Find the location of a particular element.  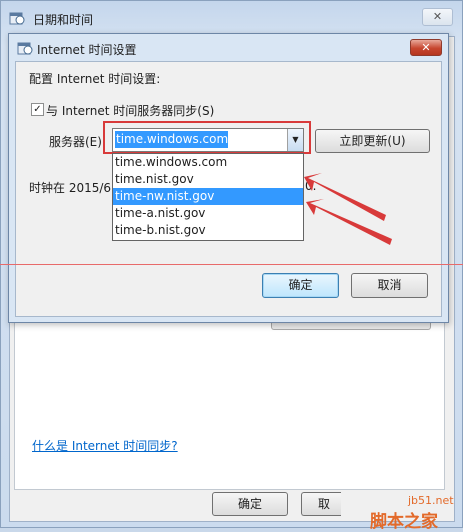

server-option: time-a.nist.gov is located at coordinates (208, 213).